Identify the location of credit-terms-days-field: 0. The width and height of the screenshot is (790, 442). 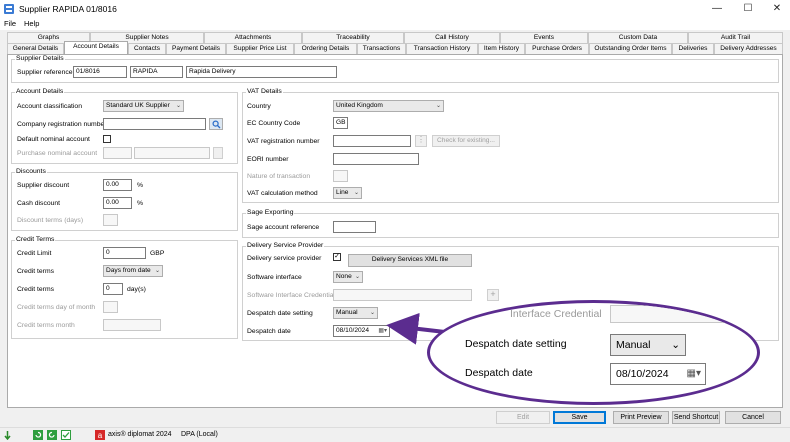
(113, 289).